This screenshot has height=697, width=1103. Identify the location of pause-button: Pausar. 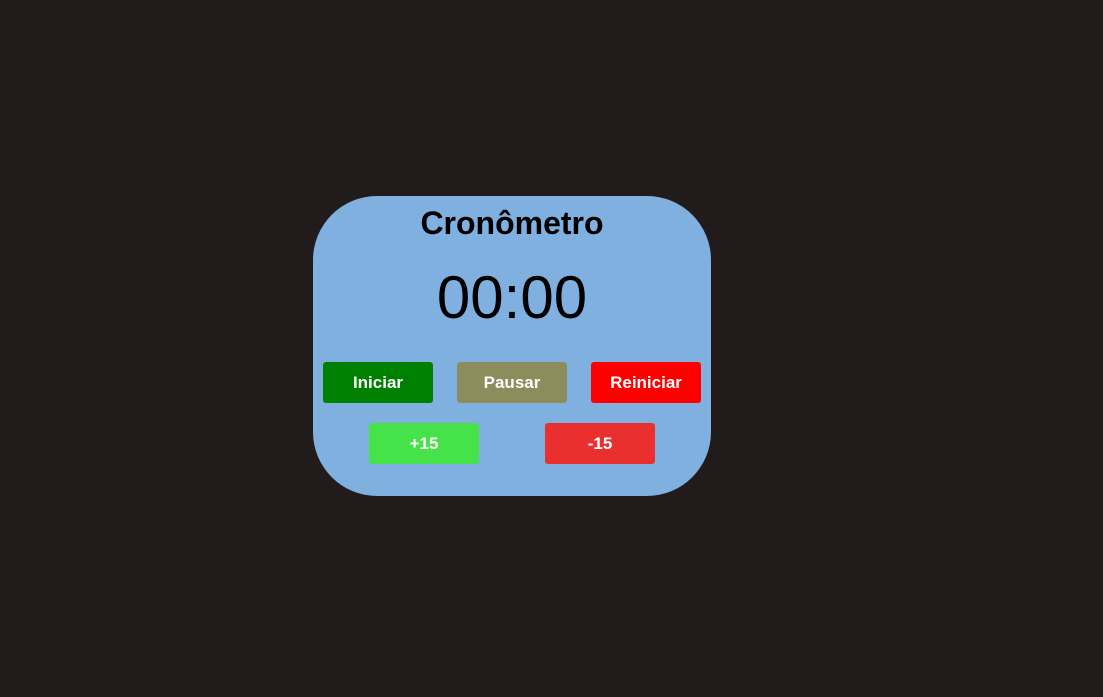
(512, 382).